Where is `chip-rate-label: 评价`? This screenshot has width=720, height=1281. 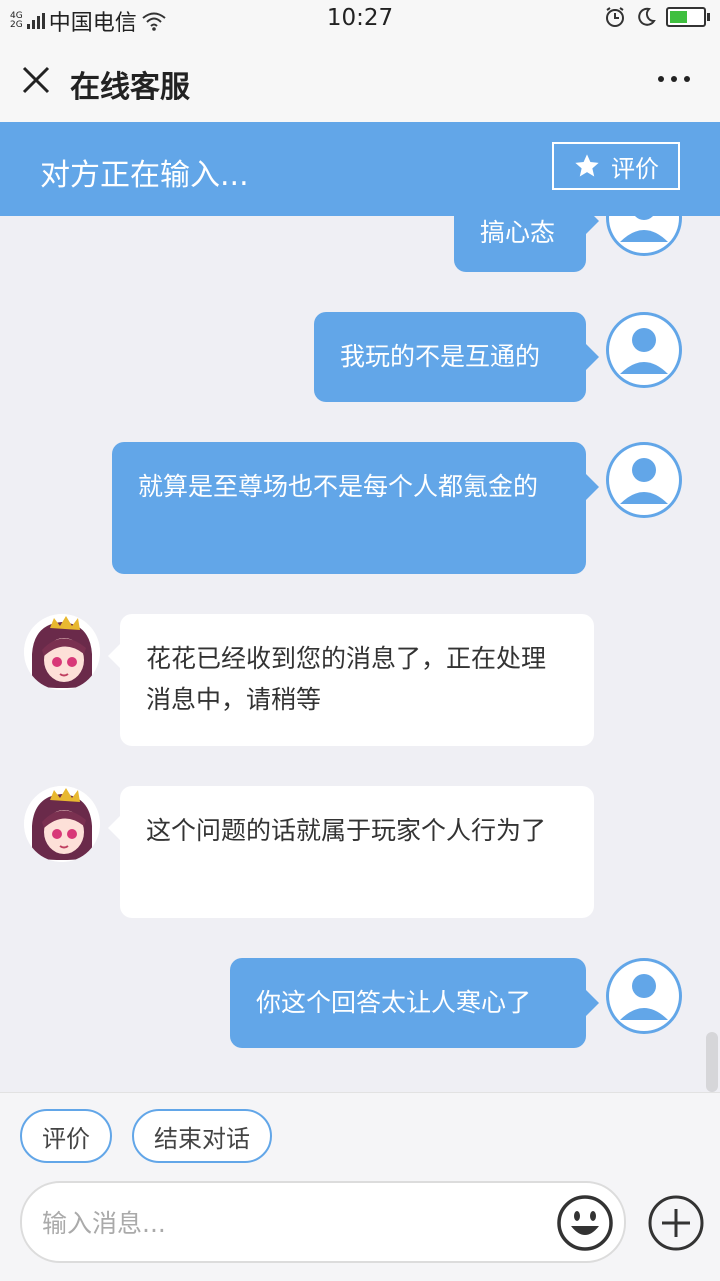
chip-rate-label: 评价 is located at coordinates (66, 1138).